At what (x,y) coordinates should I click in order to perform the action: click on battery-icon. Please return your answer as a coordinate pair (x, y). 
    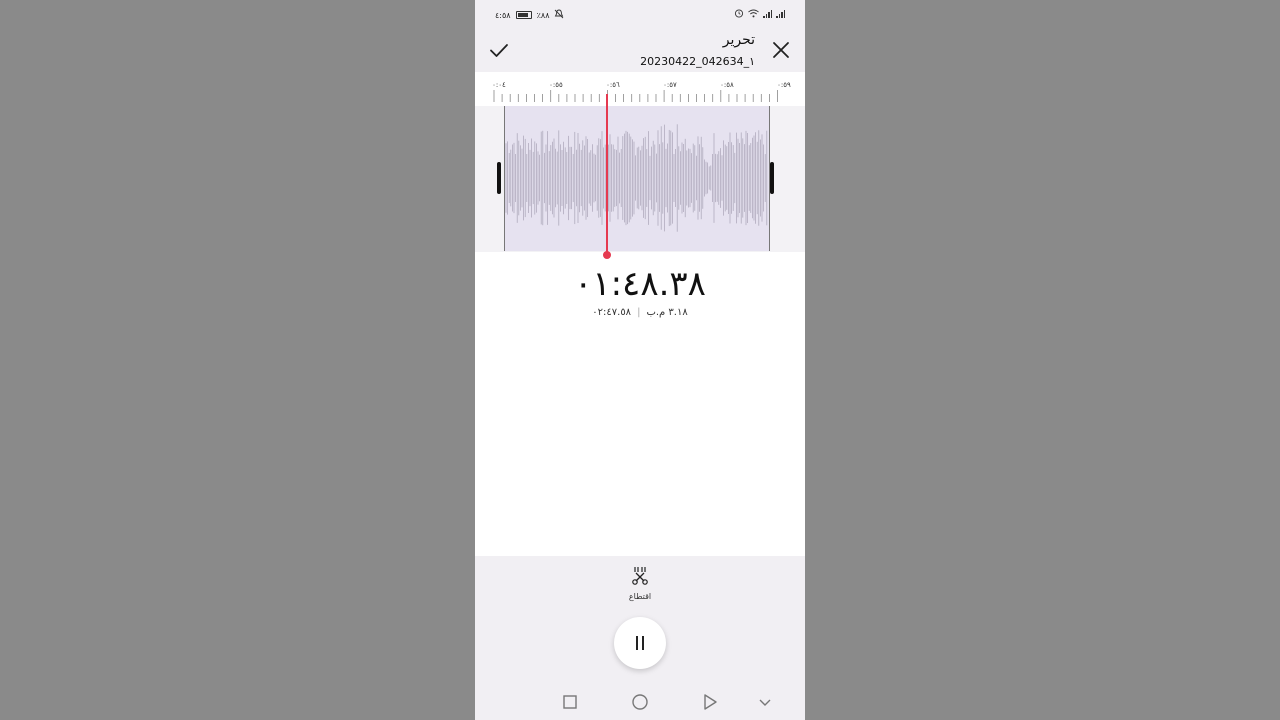
    Looking at the image, I should click on (523, 15).